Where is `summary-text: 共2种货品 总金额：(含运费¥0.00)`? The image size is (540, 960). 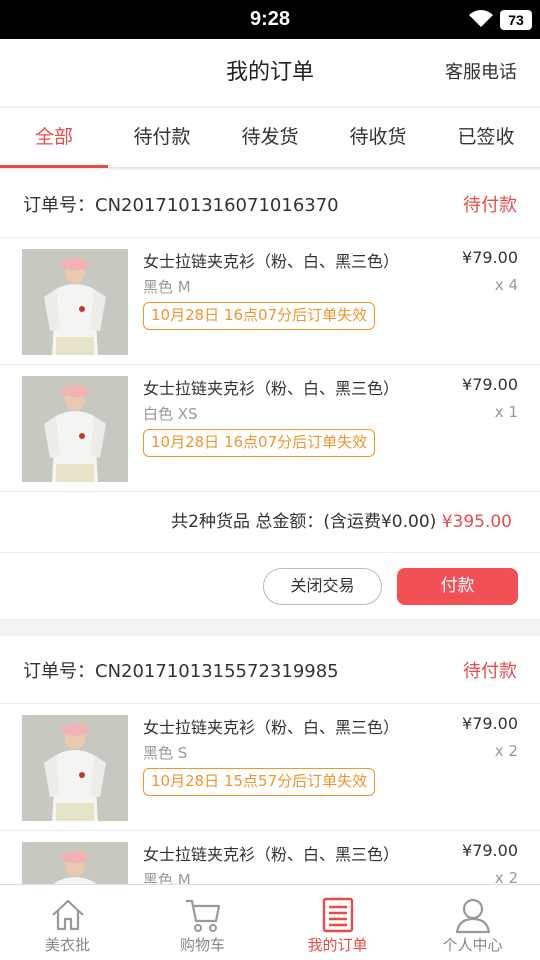
summary-text: 共2种货品 总金额：(含运费¥0.00) is located at coordinates (306, 522).